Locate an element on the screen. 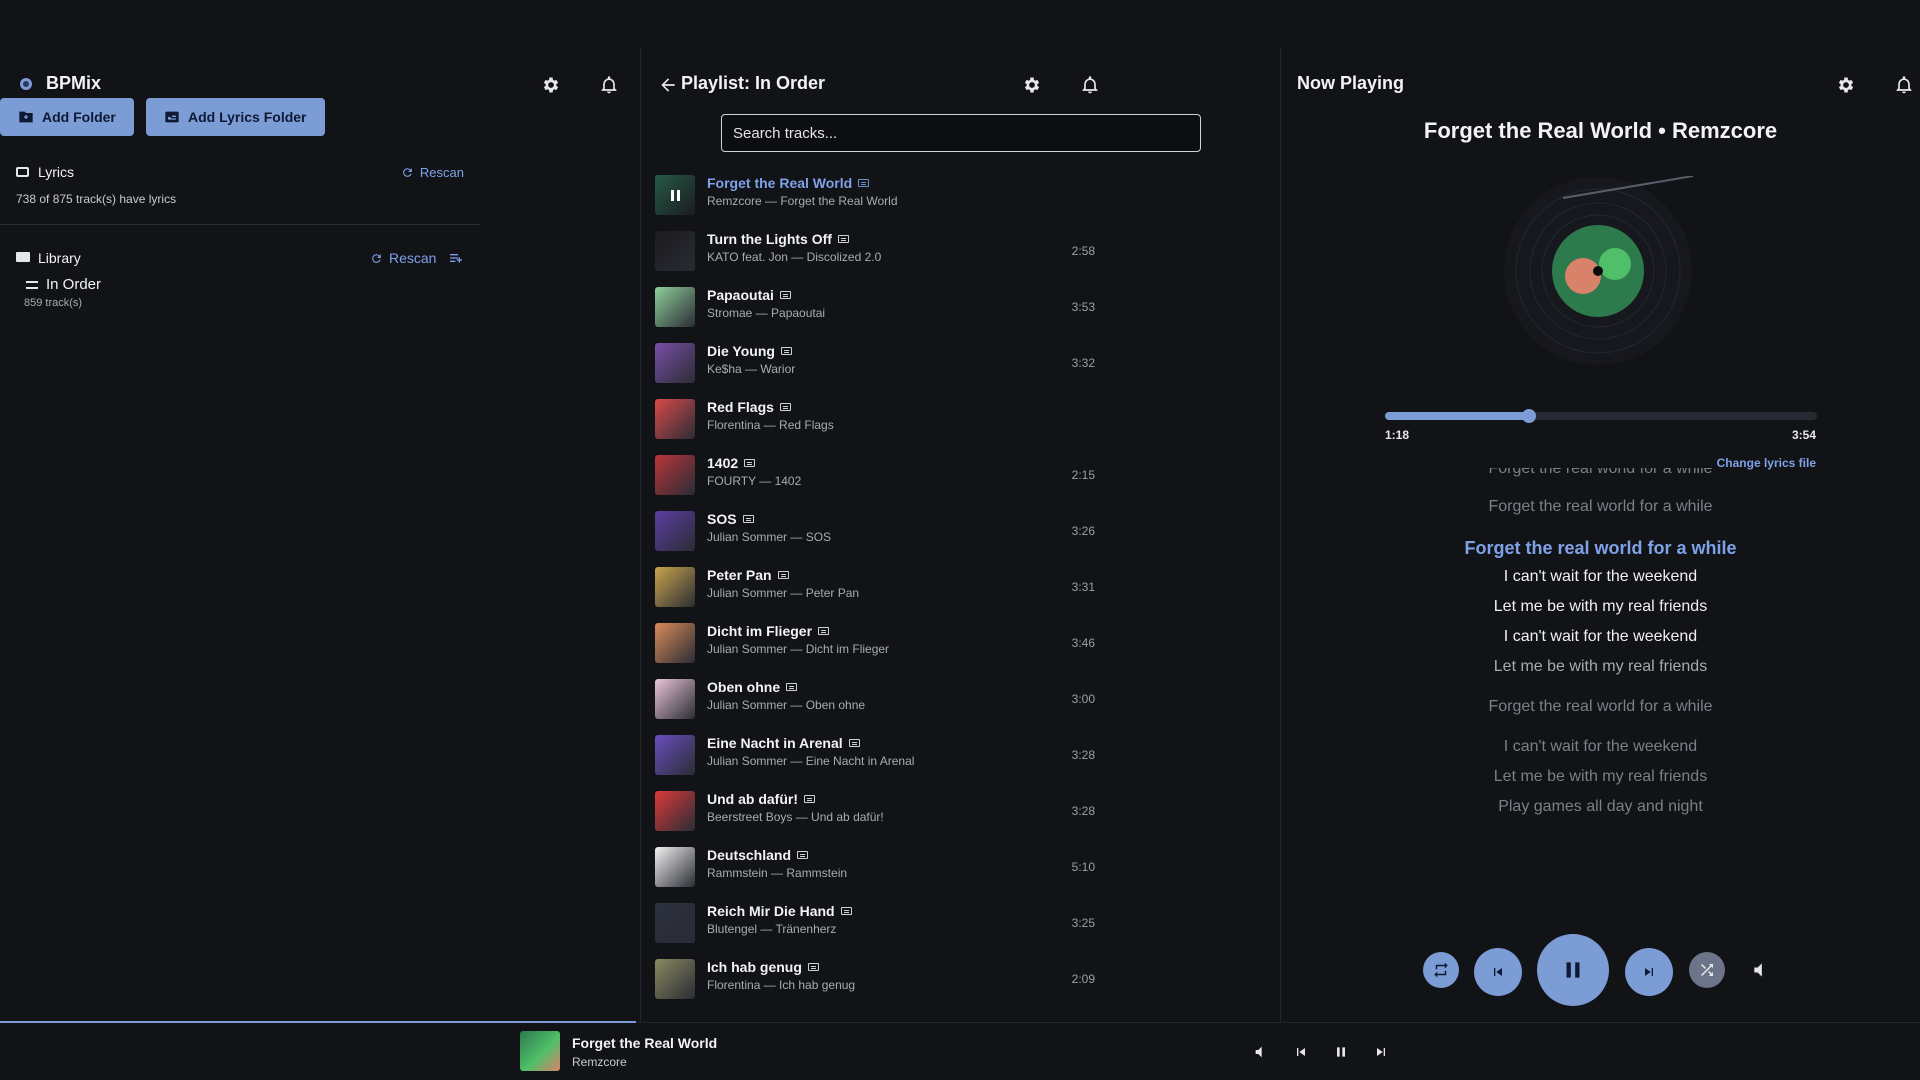  lyric-line: Forget the real world for a while is located at coordinates (1600, 706).